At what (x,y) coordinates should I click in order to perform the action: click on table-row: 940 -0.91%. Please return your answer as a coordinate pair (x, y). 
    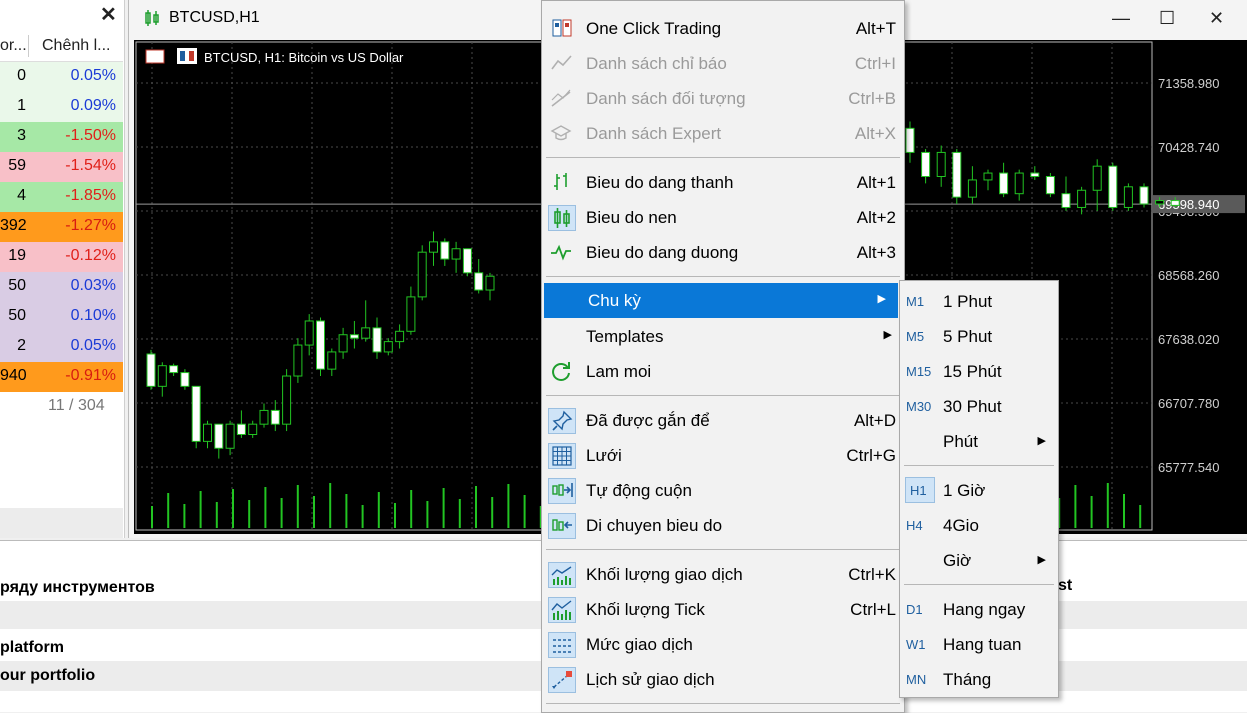
    Looking at the image, I should click on (61, 377).